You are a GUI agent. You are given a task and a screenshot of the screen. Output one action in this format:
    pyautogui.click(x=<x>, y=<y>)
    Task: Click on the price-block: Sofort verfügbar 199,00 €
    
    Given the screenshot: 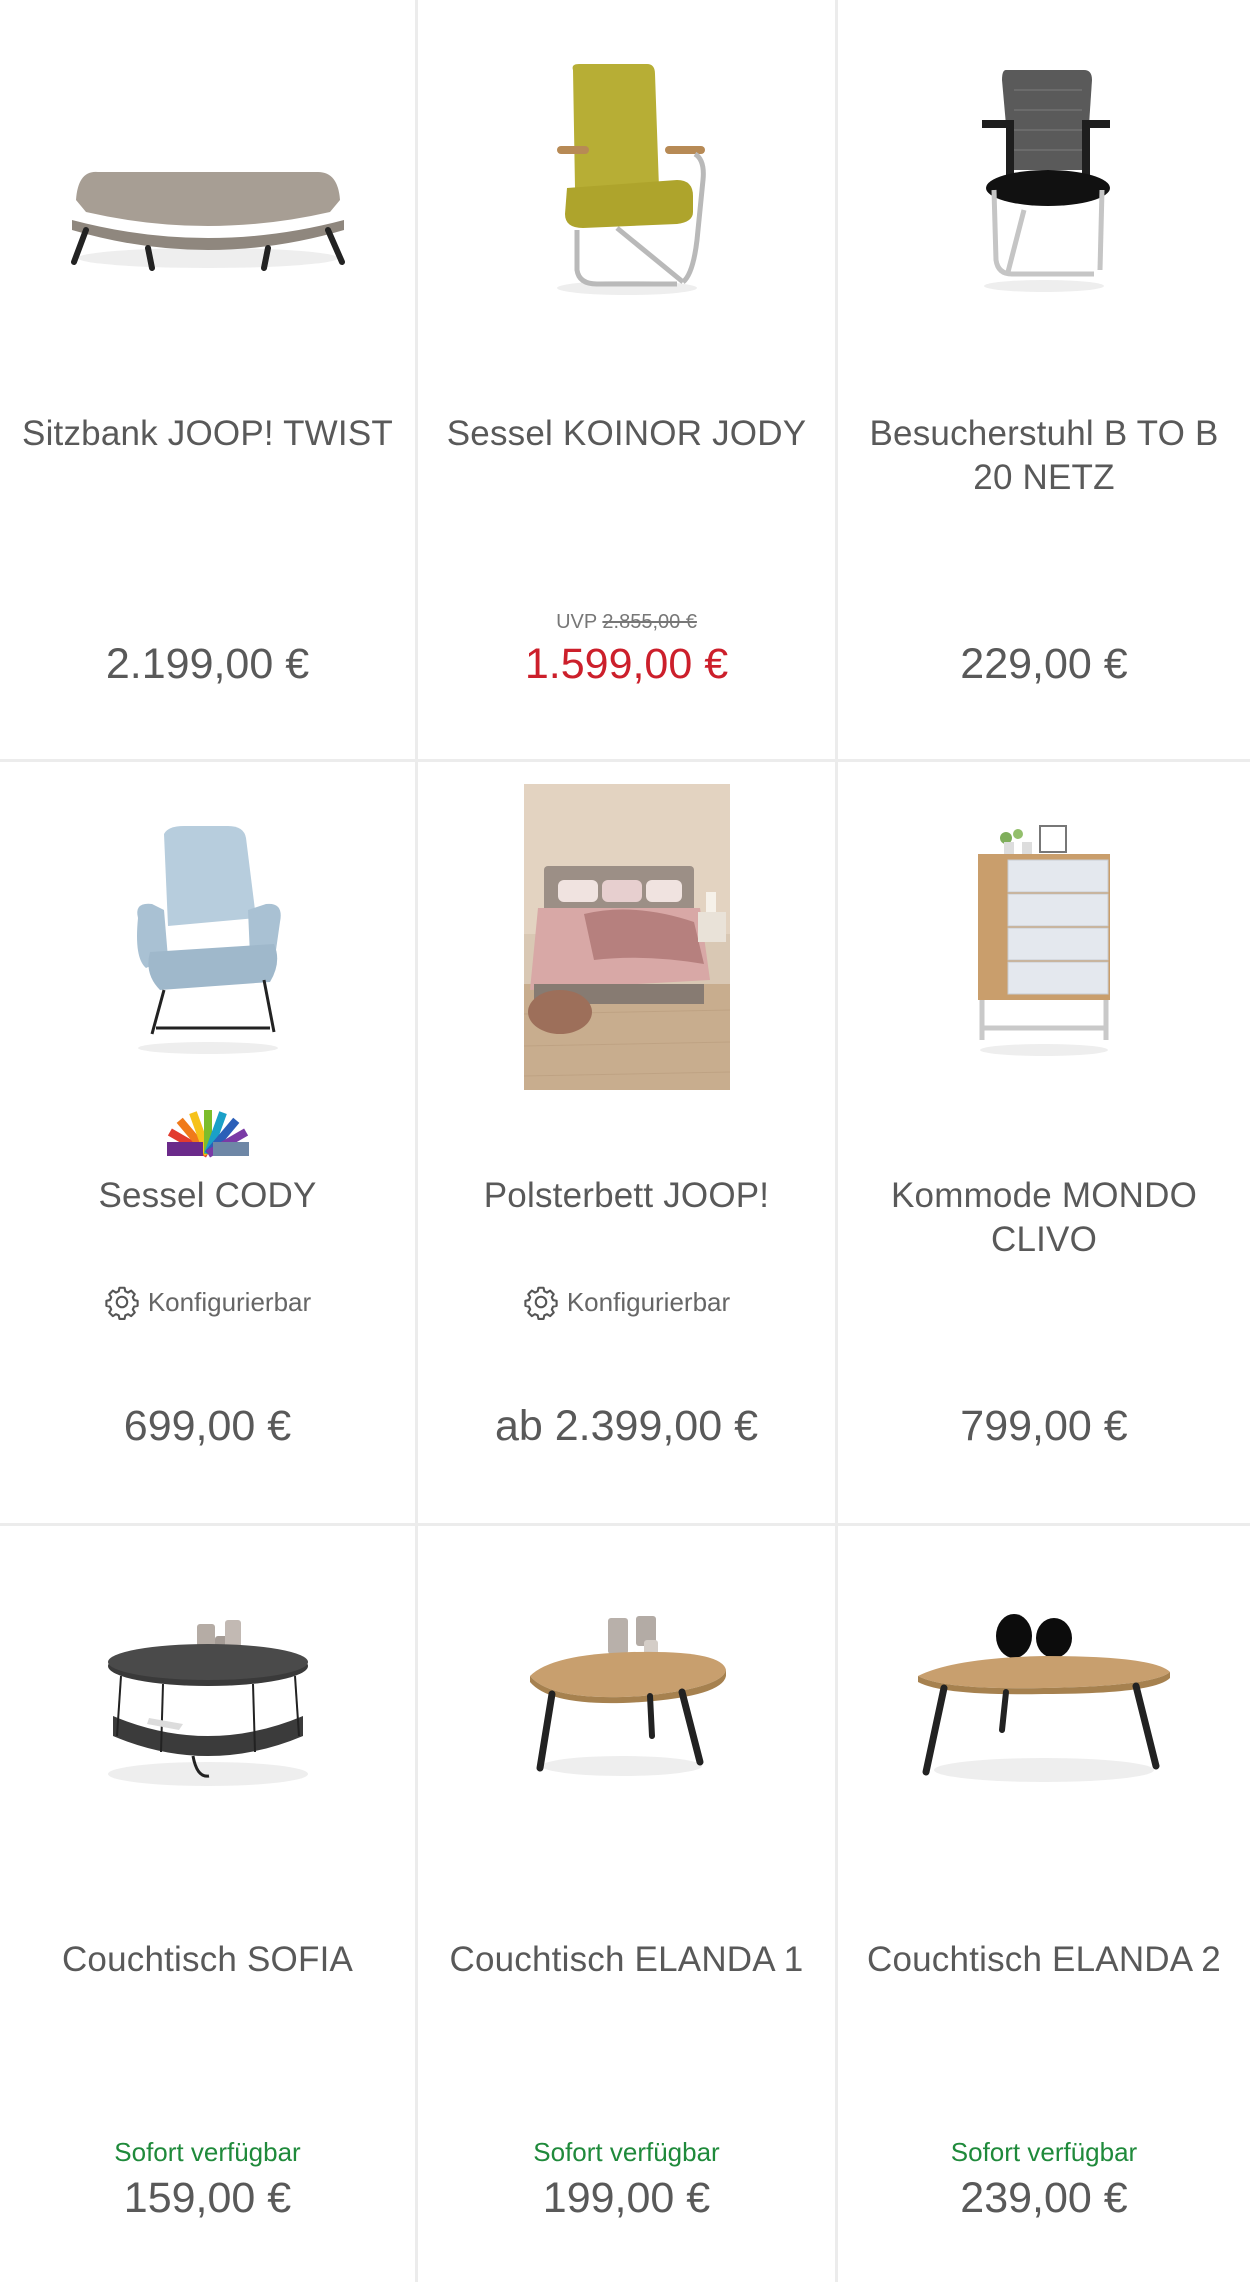 What is the action you would take?
    pyautogui.click(x=626, y=2180)
    